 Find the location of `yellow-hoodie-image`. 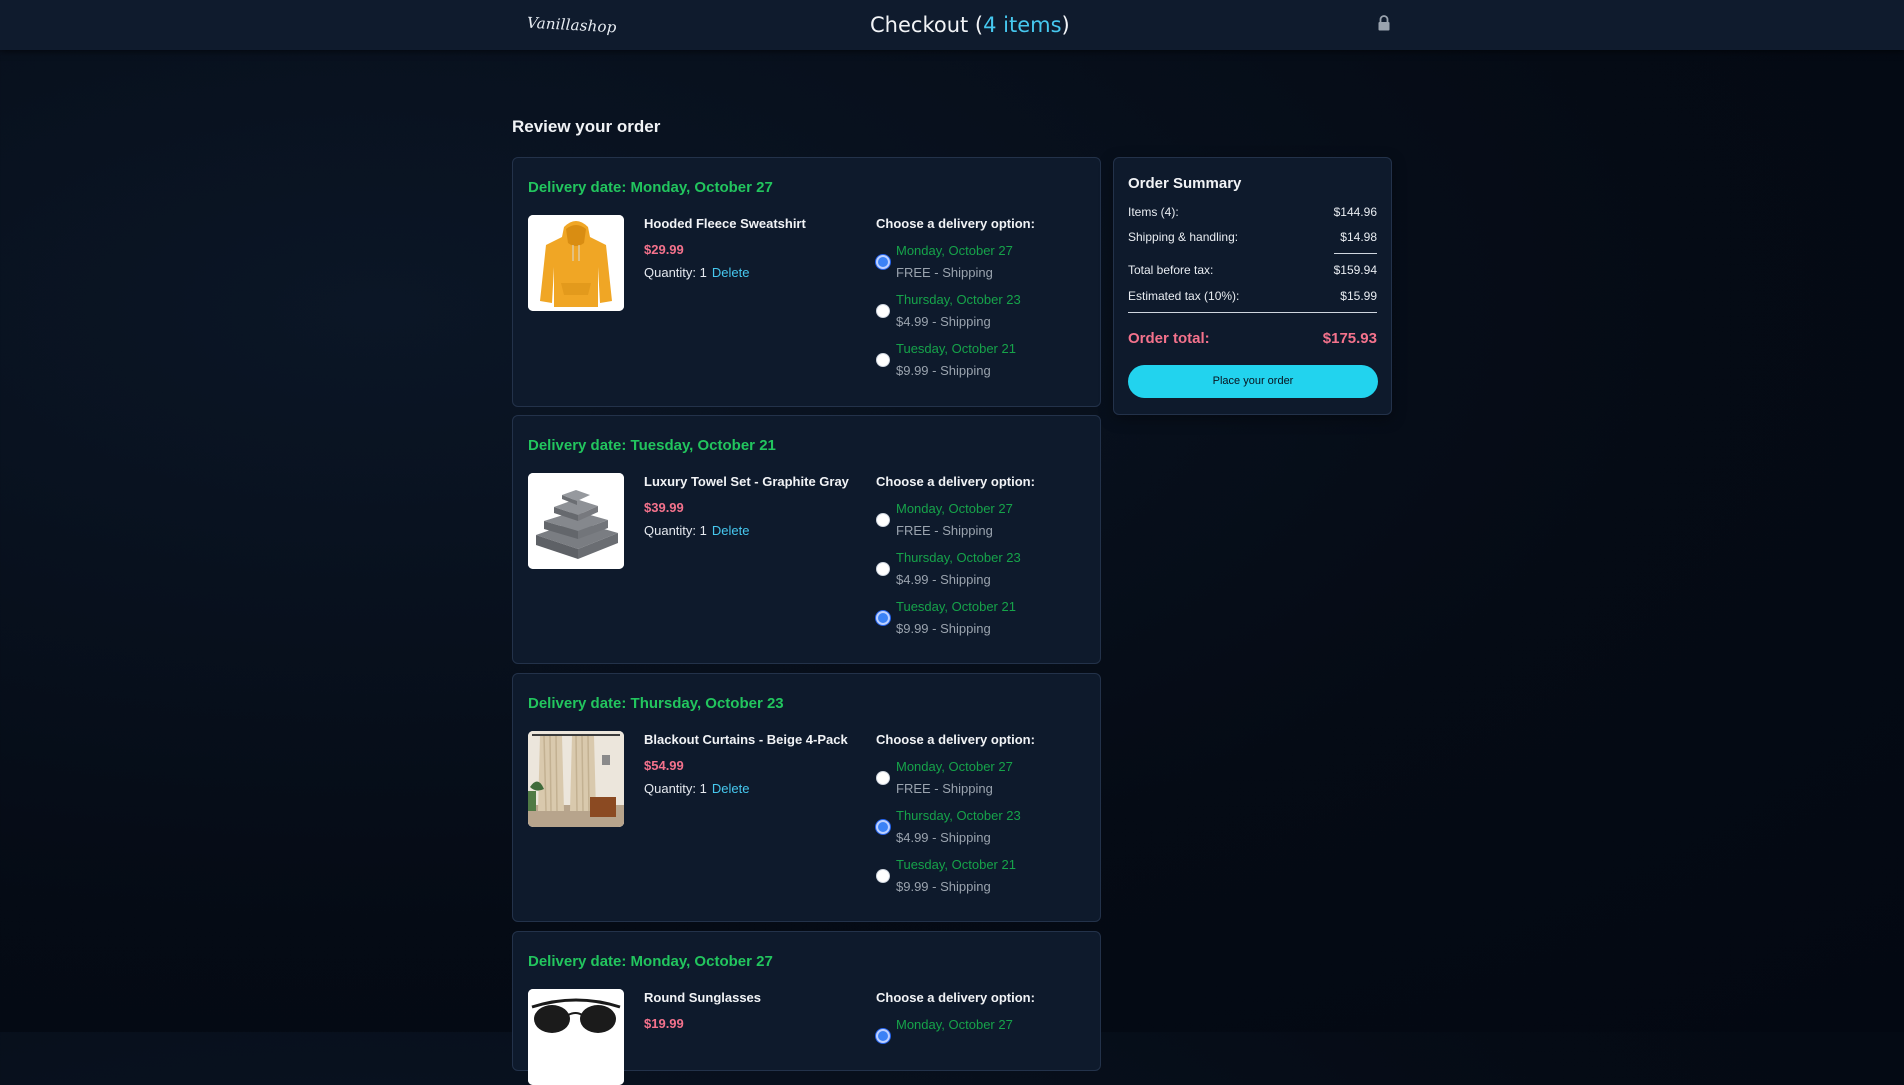

yellow-hoodie-image is located at coordinates (576, 263).